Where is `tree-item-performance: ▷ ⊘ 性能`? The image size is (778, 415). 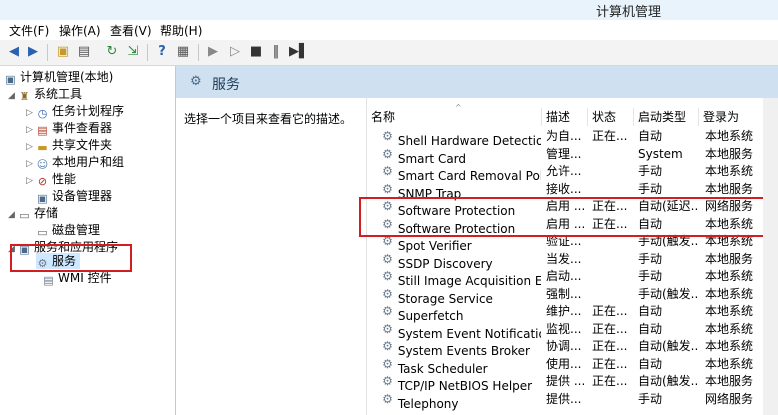
tree-item-performance: ▷ ⊘ 性能 is located at coordinates (51, 180).